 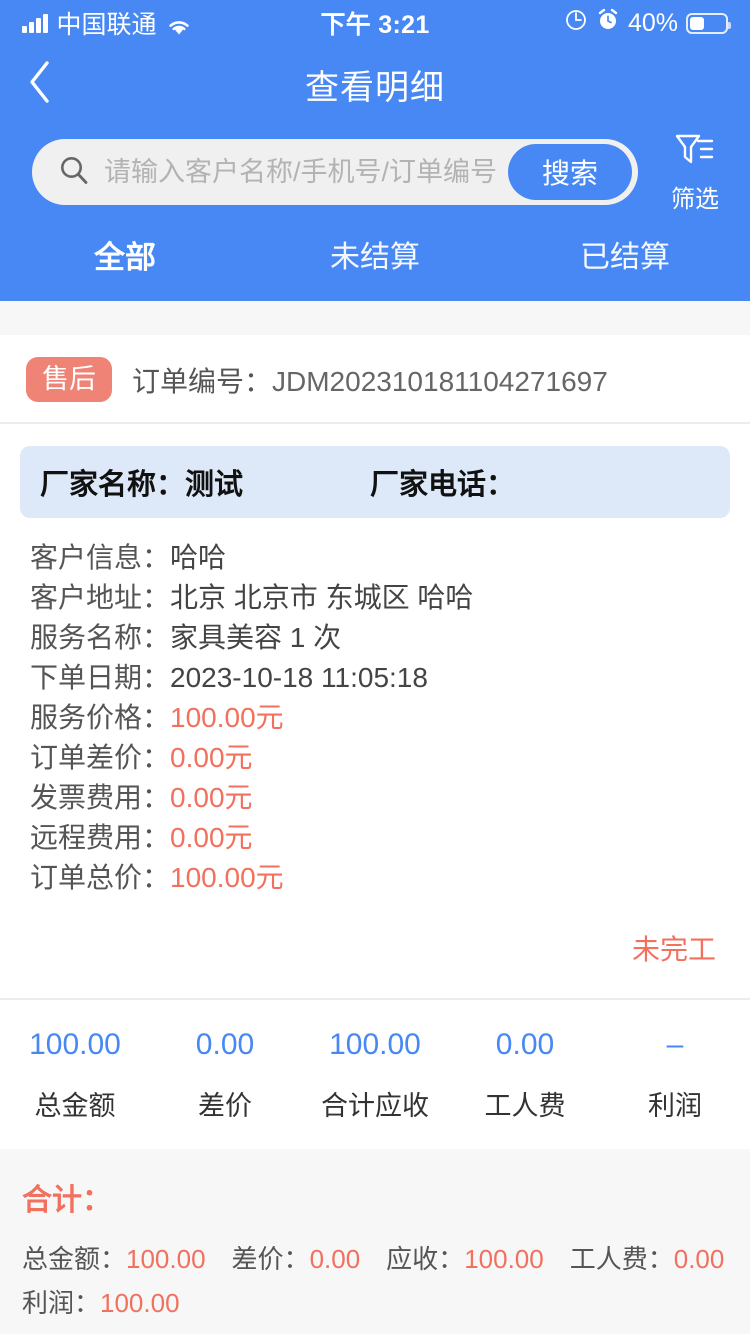 I want to click on summary-label: 工人费, so click(x=525, y=1106).